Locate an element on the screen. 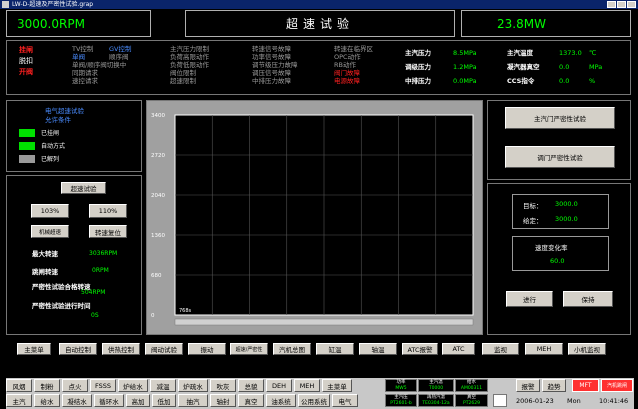 The width and height of the screenshot is (638, 409). nav-cylinder-temp: 缸温 is located at coordinates (335, 349).